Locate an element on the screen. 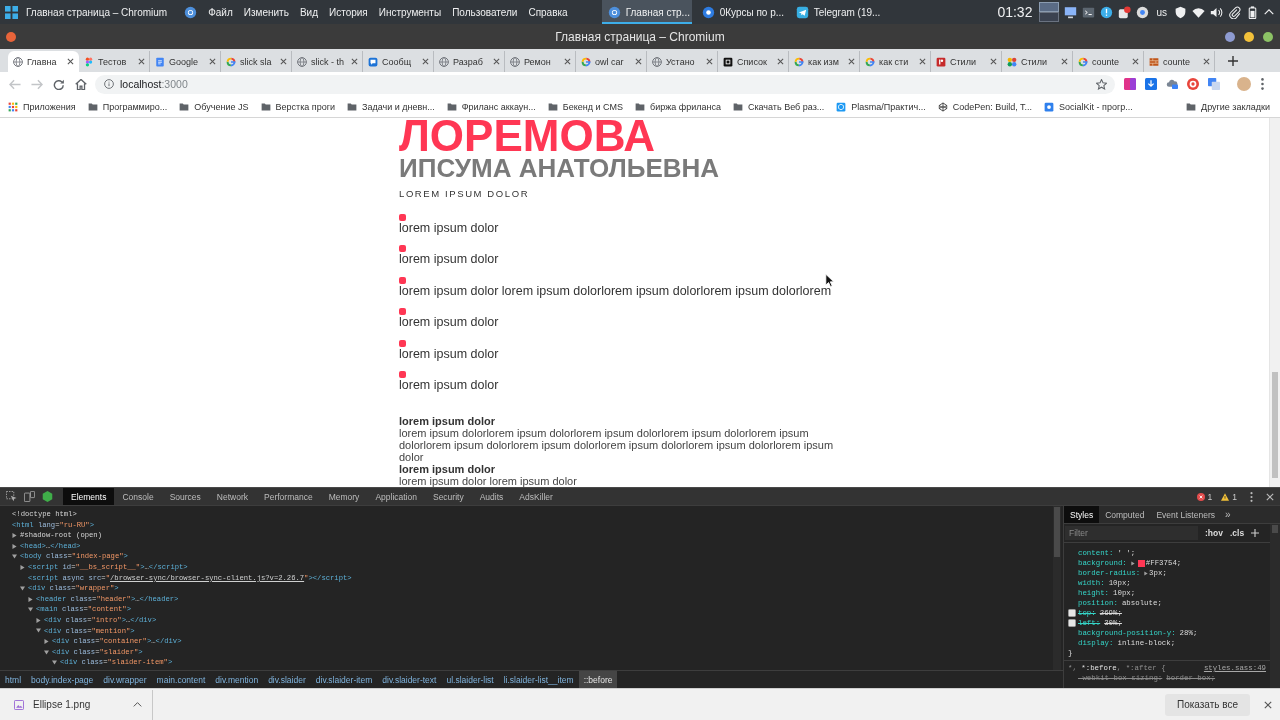 This screenshot has height=720, width=1280. download-item: Ellipse 1.png is located at coordinates (76, 704).